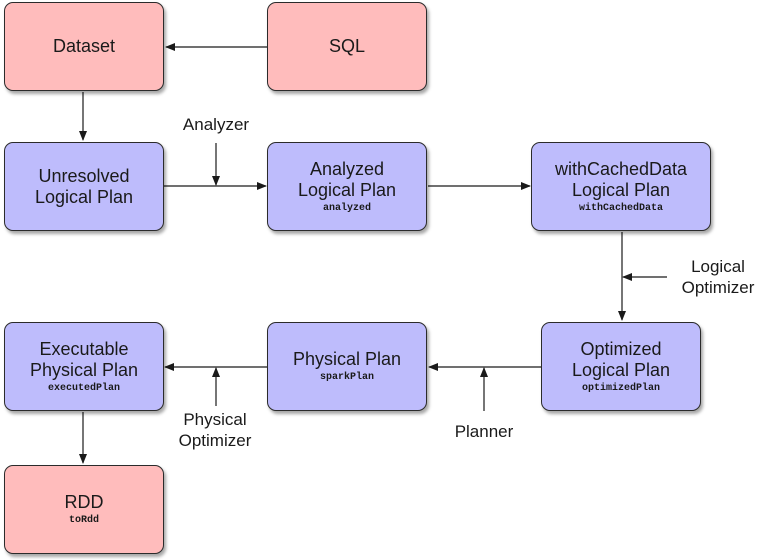 This screenshot has height=560, width=771. Describe the element at coordinates (346, 377) in the screenshot. I see `node-code-label: sparkPlan` at that location.